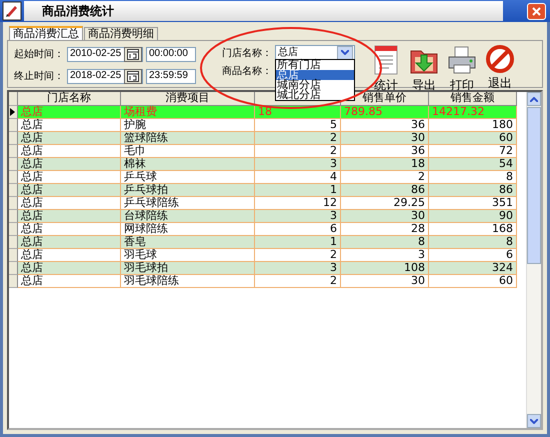  Describe the element at coordinates (188, 138) in the screenshot. I see `table-cell: 篮球陪练` at that location.